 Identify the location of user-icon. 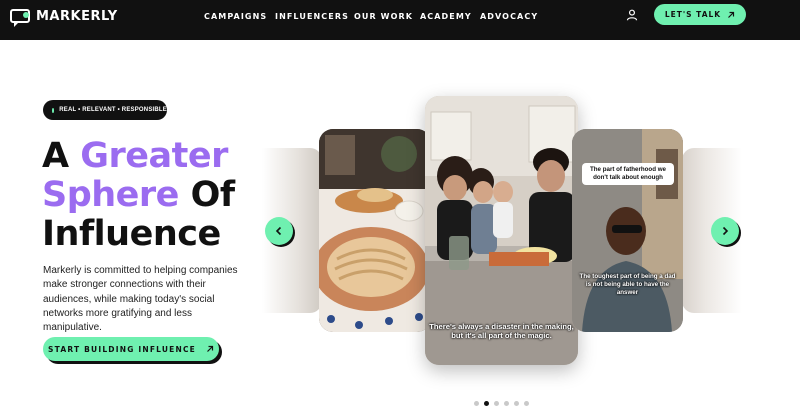
(632, 15).